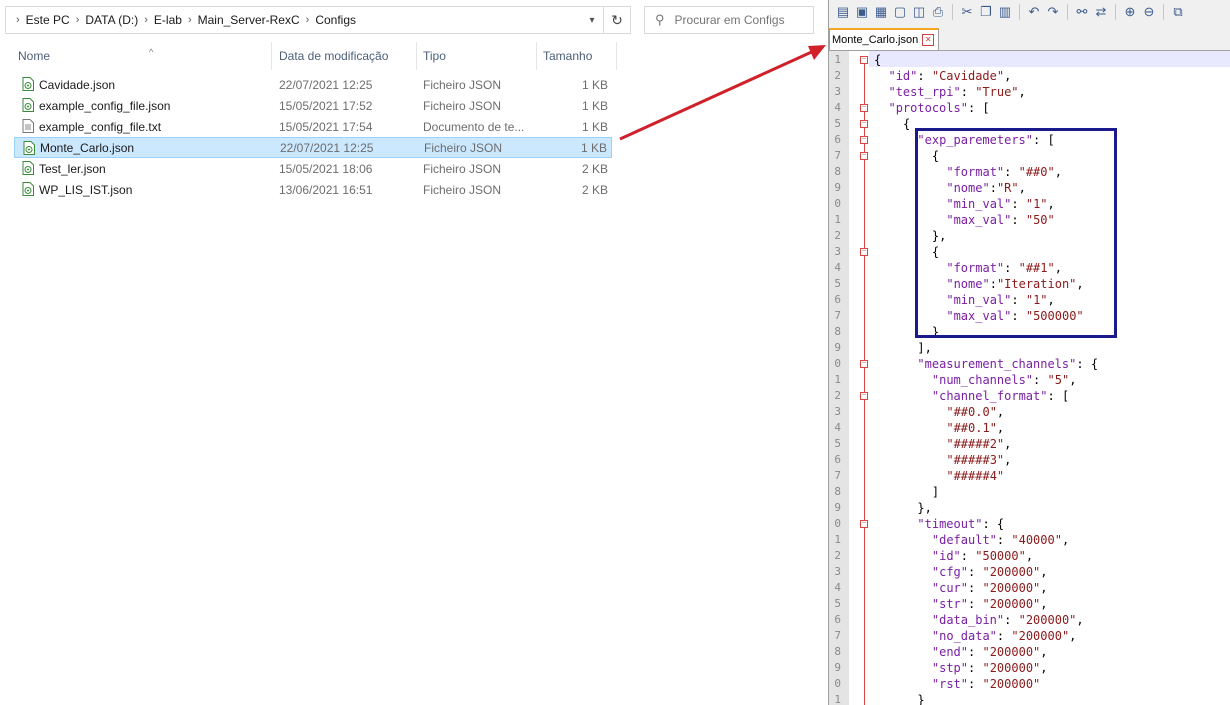  Describe the element at coordinates (326, 189) in the screenshot. I see `file-date: 13/06/2021 16:51` at that location.